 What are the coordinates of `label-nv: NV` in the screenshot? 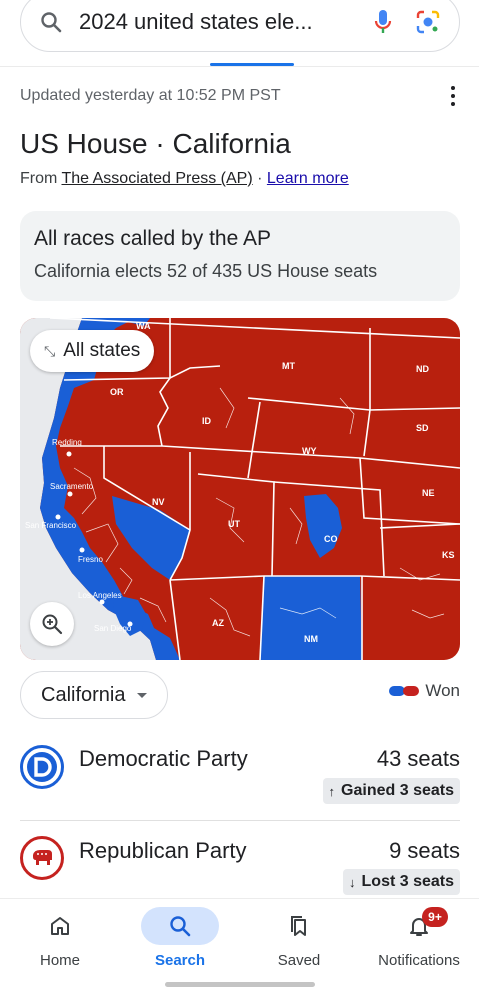 It's located at (158, 502).